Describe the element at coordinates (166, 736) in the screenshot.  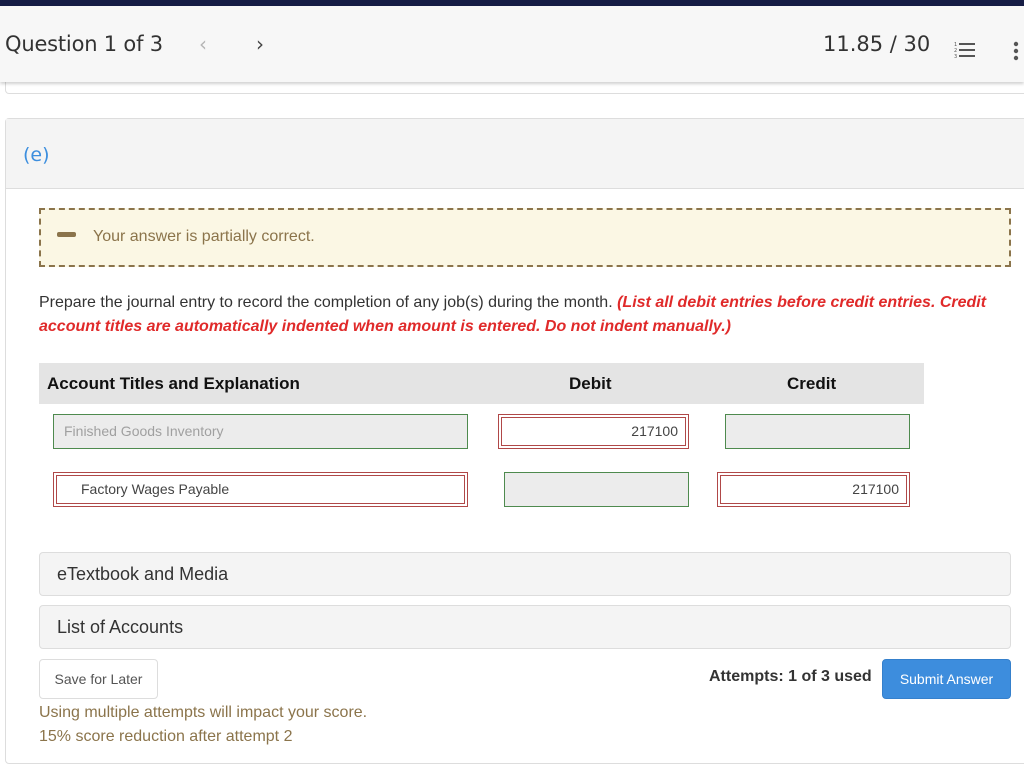
I see `warning-line-2: 15% score reduction after attempt 2` at that location.